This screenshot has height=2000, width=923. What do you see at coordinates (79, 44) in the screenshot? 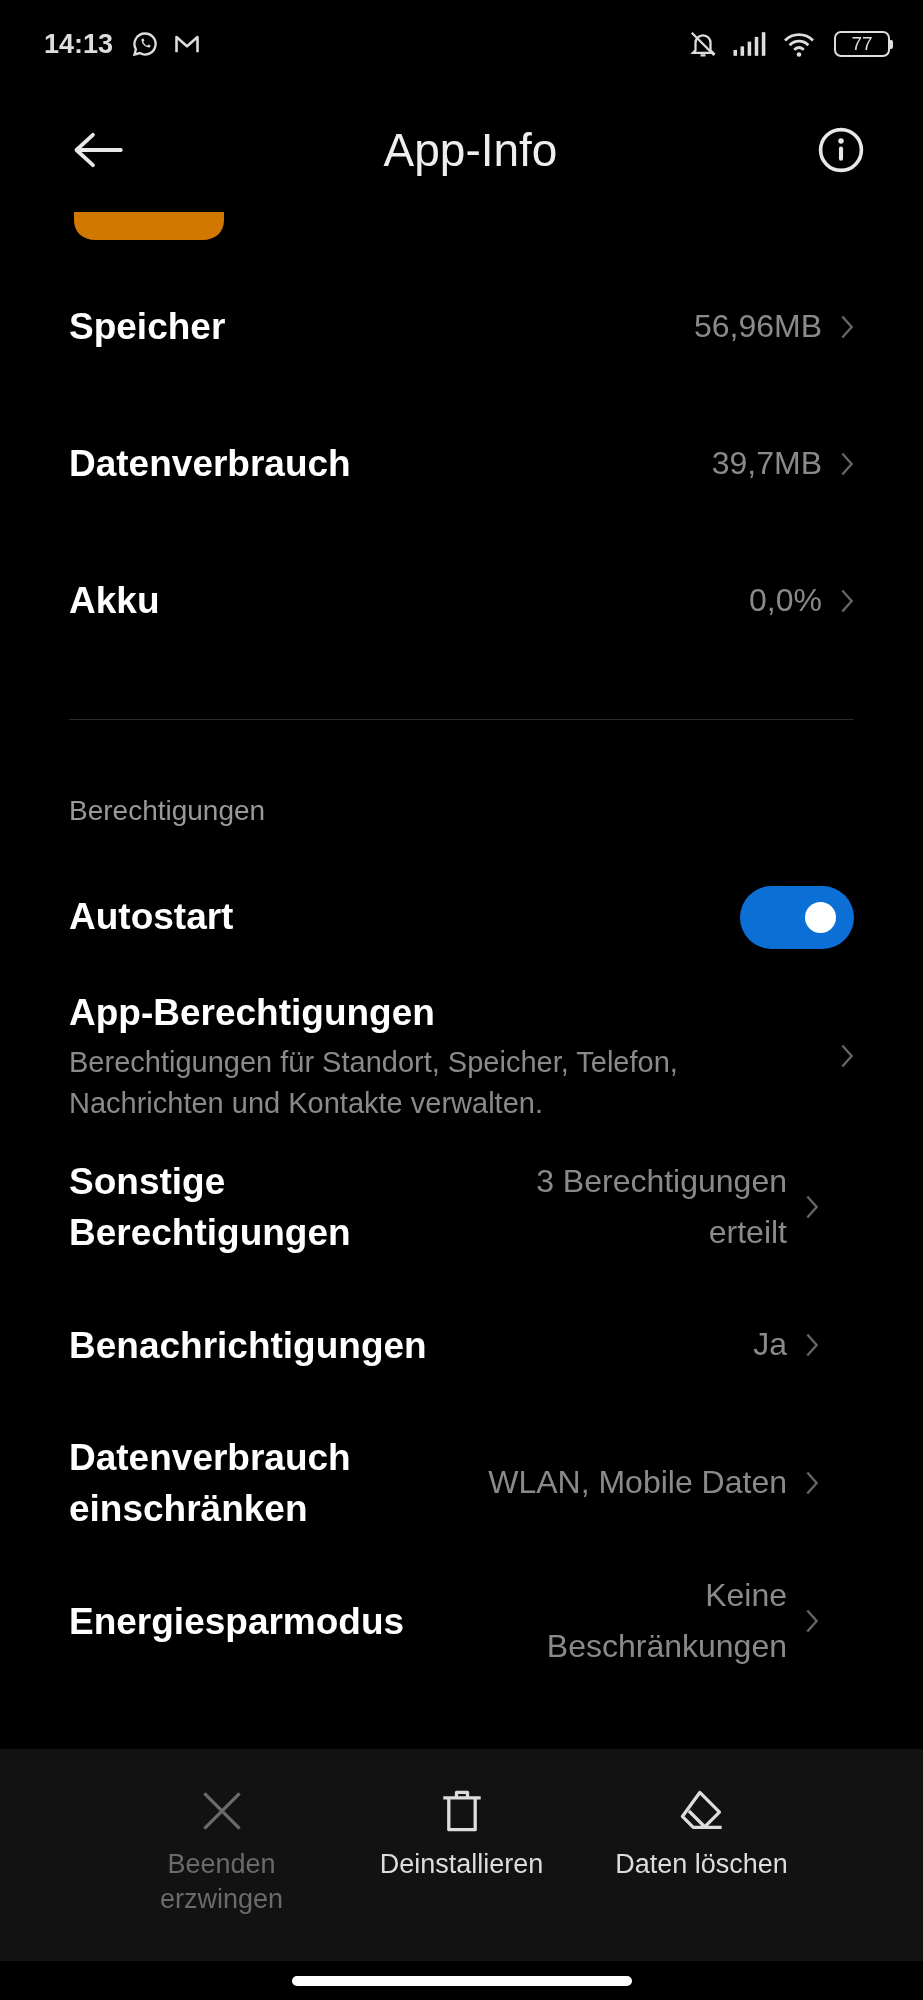
I see `status-time: 14:13` at bounding box center [79, 44].